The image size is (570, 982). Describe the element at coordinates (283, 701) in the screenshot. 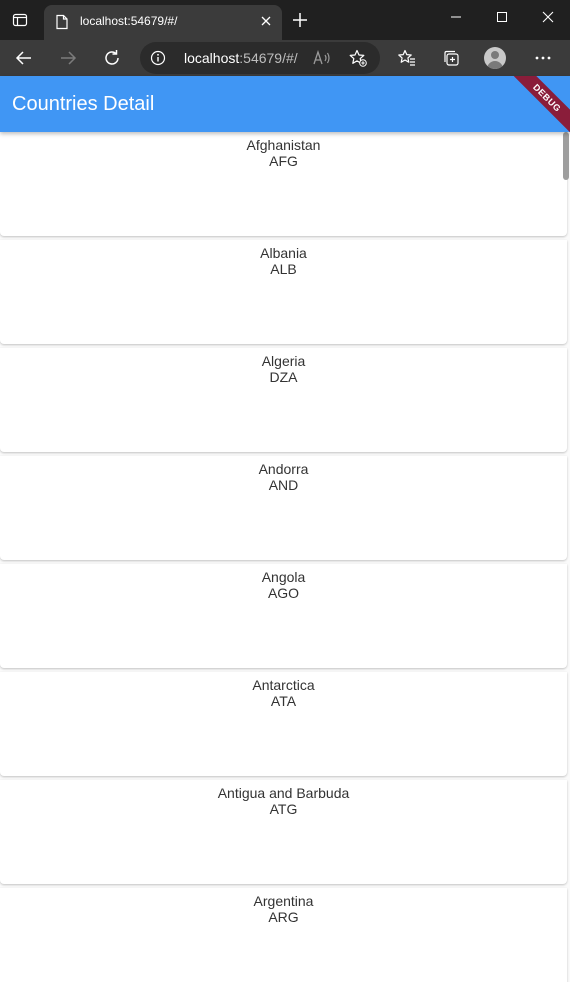

I see `country-code: ATA` at that location.